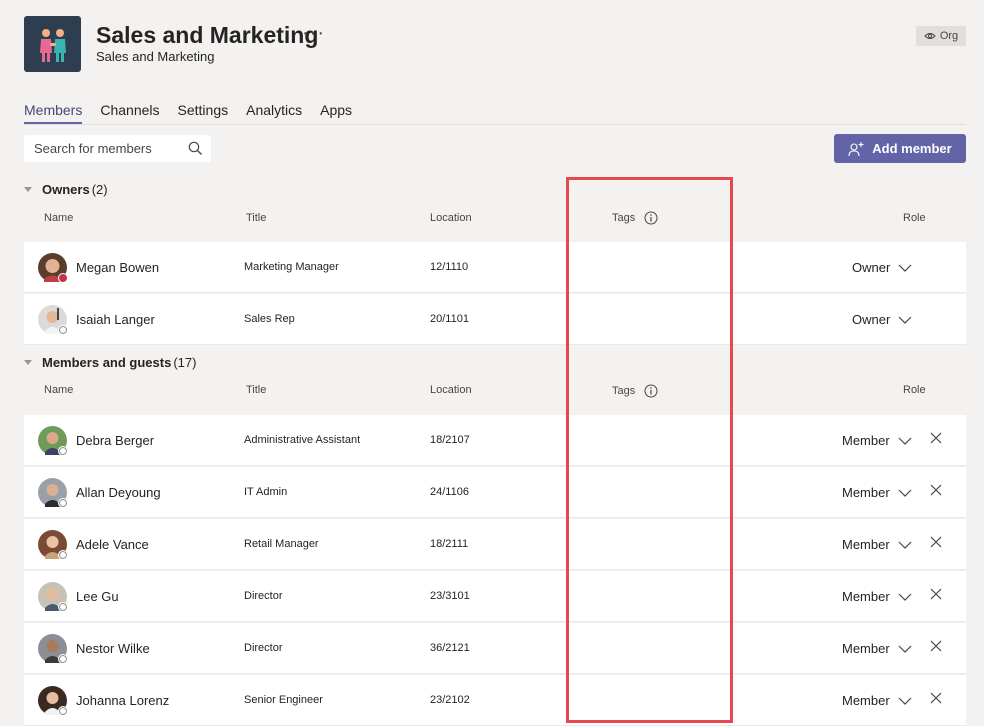  What do you see at coordinates (115, 319) in the screenshot?
I see `member-name: Isaiah Langer` at bounding box center [115, 319].